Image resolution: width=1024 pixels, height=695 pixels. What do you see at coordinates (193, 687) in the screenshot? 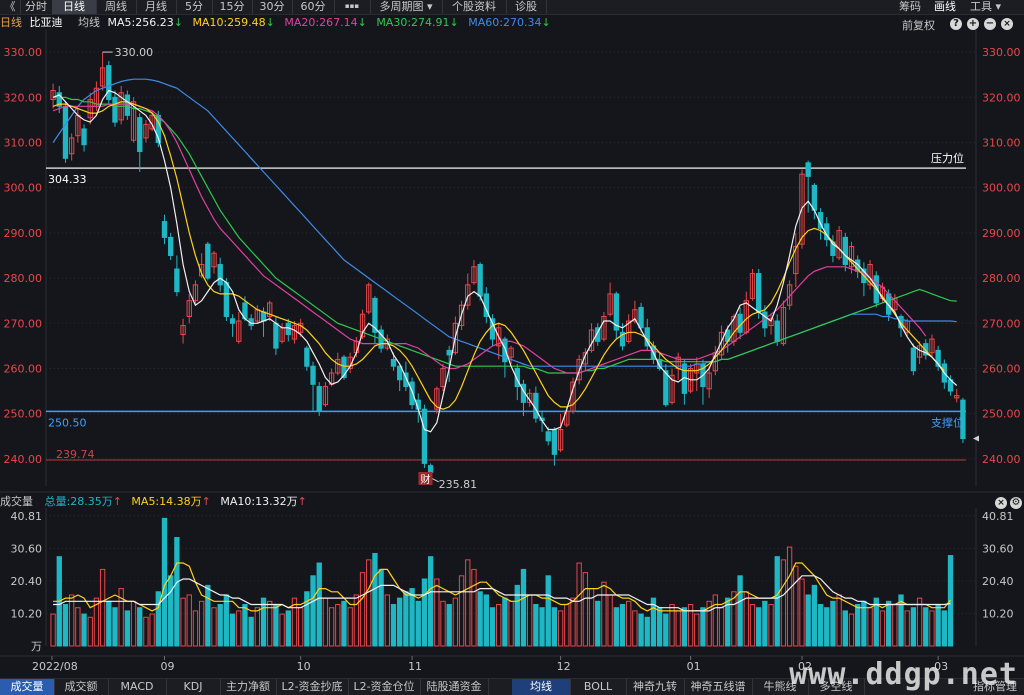
I see `tab-kdj: KDJ` at bounding box center [193, 687].